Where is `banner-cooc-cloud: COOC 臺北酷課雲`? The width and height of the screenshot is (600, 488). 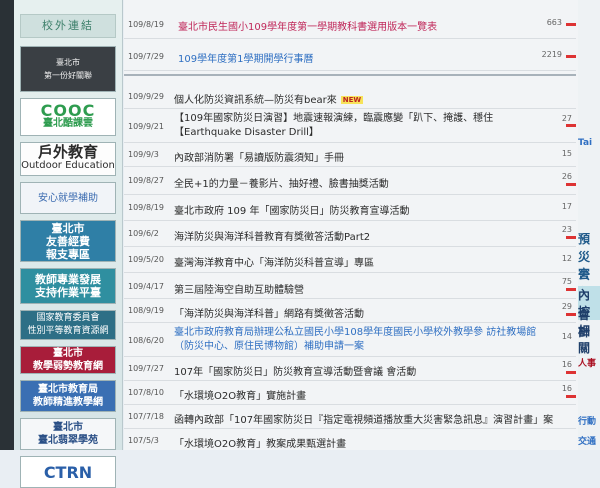 banner-cooc-cloud: COOC 臺北酷課雲 is located at coordinates (68, 117).